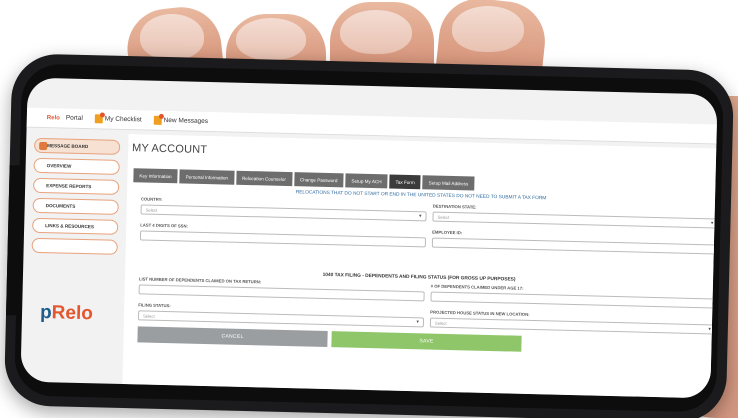 Image resolution: width=738 pixels, height=418 pixels. What do you see at coordinates (76, 166) in the screenshot?
I see `sidebar-item-overview: OVERVIEW` at bounding box center [76, 166].